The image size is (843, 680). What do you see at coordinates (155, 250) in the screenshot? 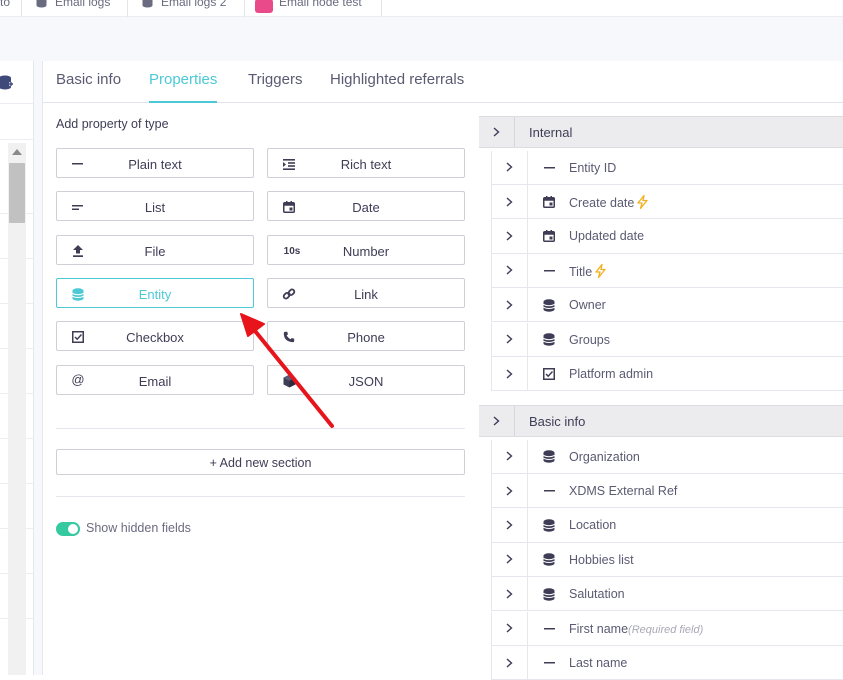
I see `file-type-button: File` at bounding box center [155, 250].